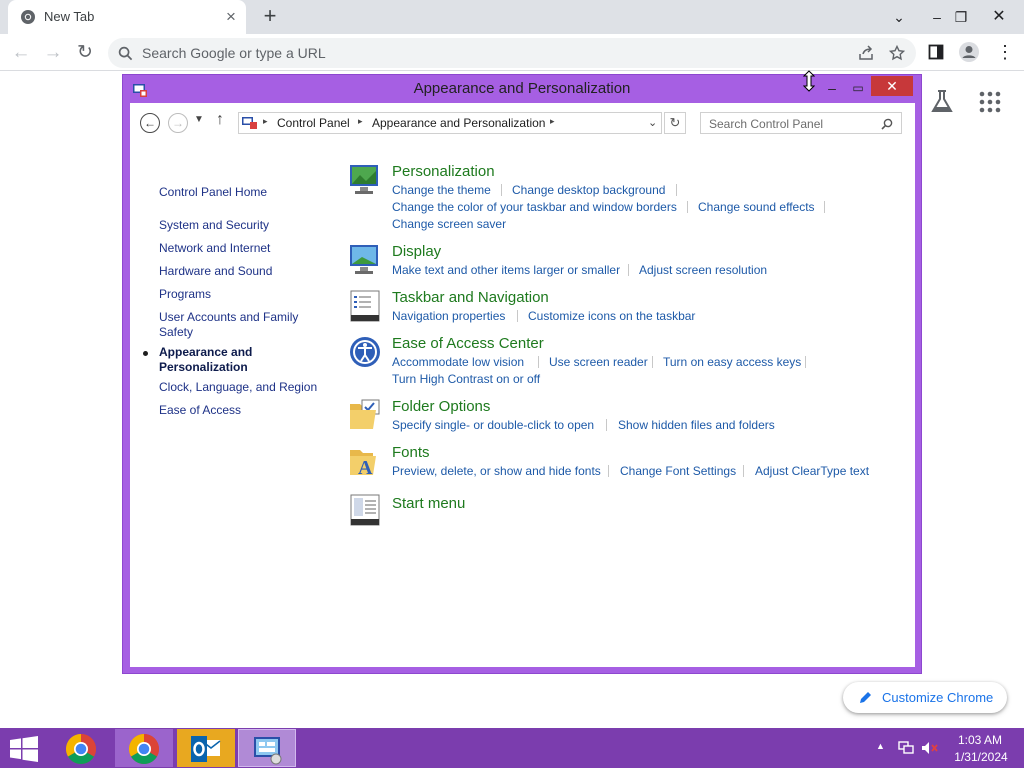 The height and width of the screenshot is (768, 1024). I want to click on sidebar-item-clock-language: Clock, Language, and Region, so click(244, 387).